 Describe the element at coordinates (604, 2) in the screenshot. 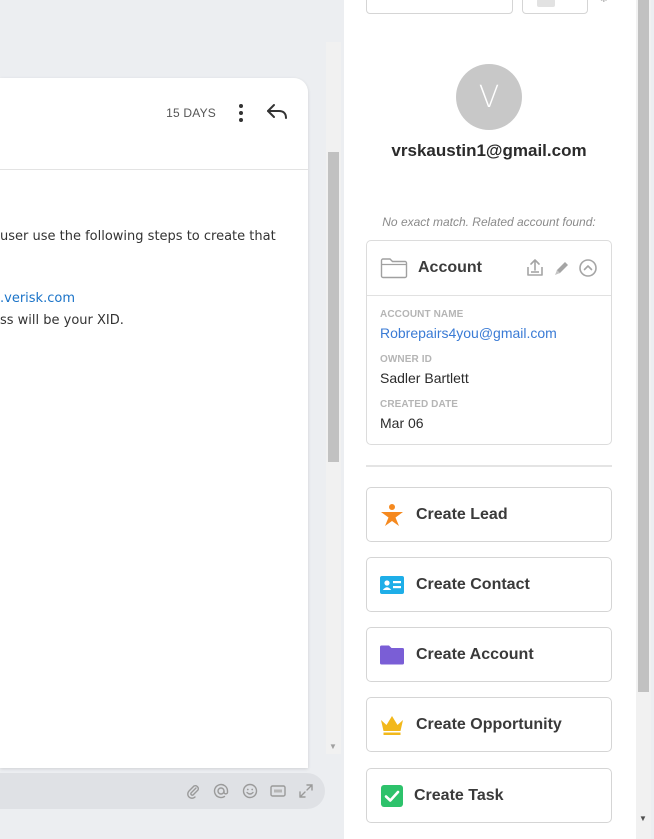

I see `settings-icon: ✱` at that location.